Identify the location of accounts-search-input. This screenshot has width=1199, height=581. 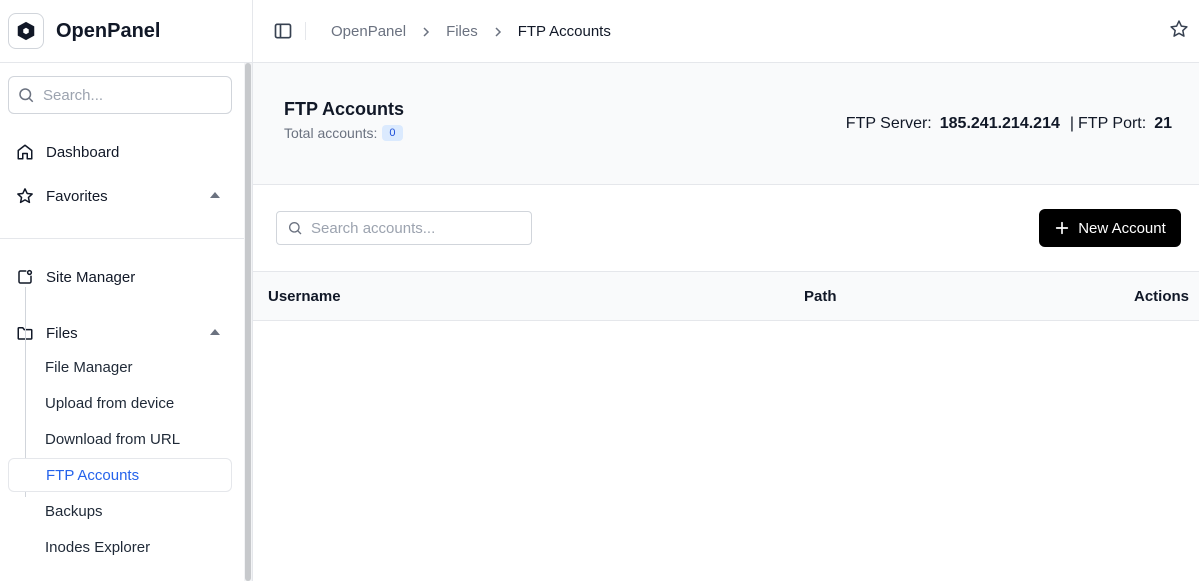
(411, 228).